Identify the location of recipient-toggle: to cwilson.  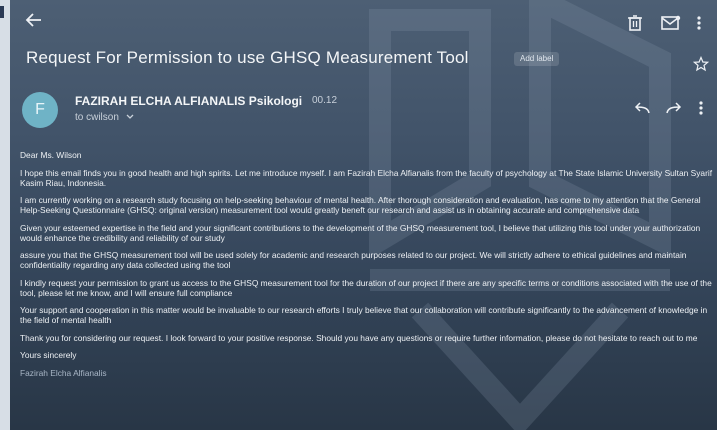
(104, 117).